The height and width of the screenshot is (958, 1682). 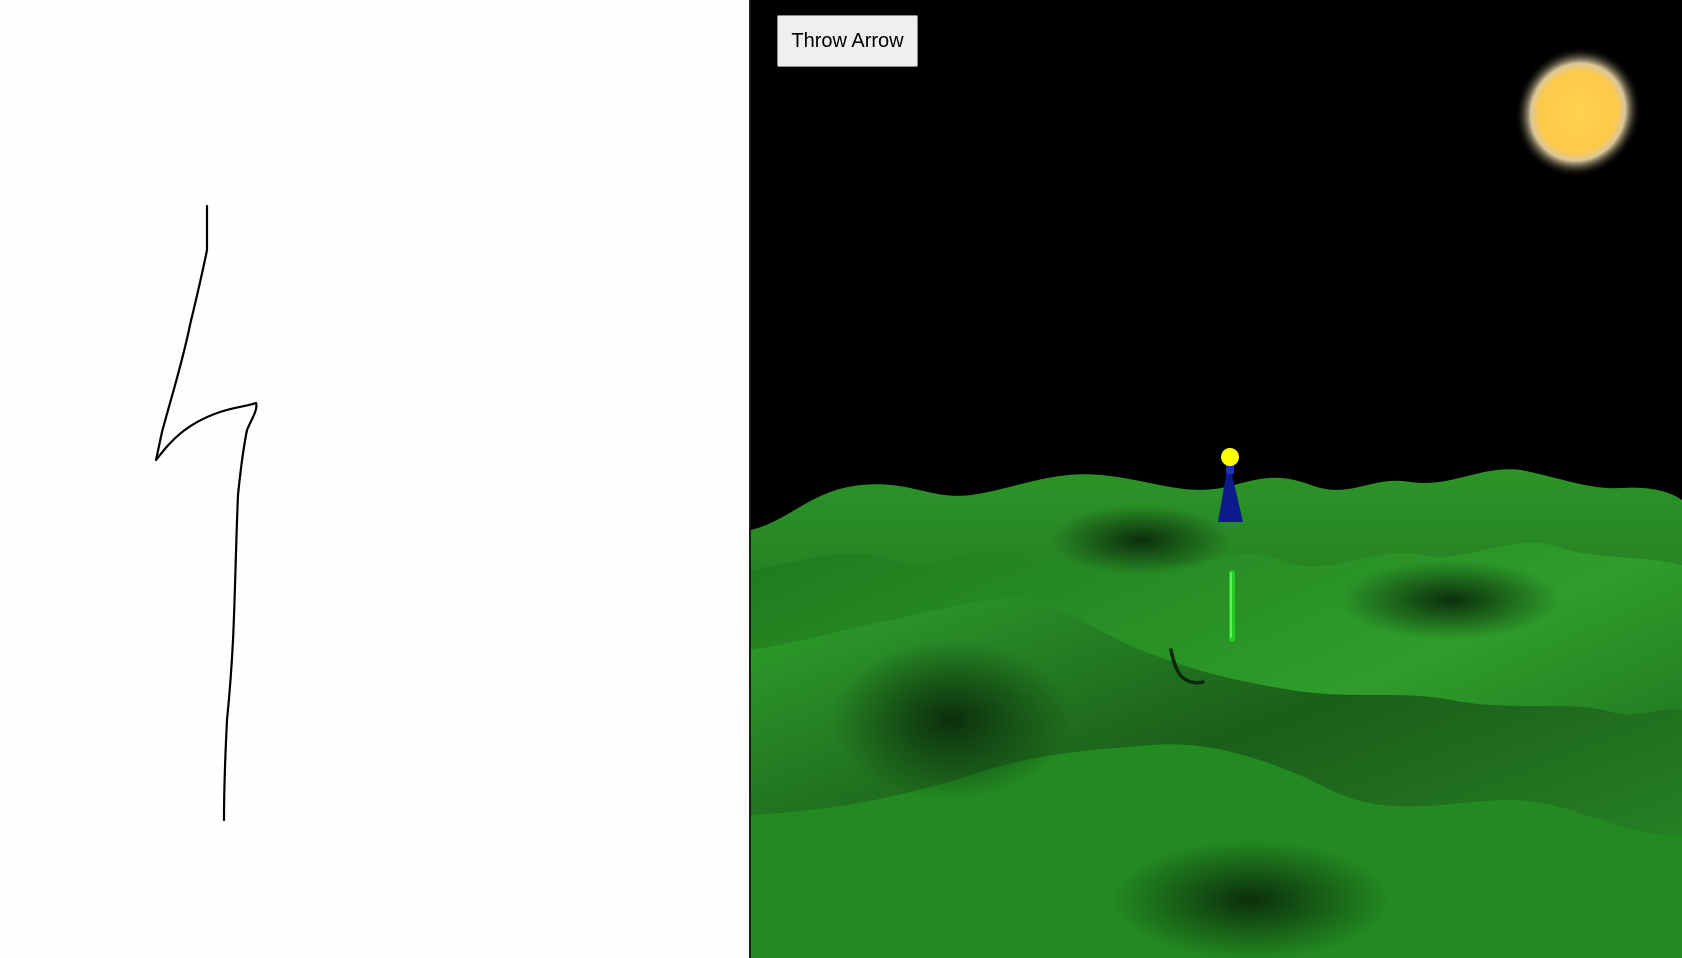 What do you see at coordinates (206, 513) in the screenshot?
I see `drawn-stroke` at bounding box center [206, 513].